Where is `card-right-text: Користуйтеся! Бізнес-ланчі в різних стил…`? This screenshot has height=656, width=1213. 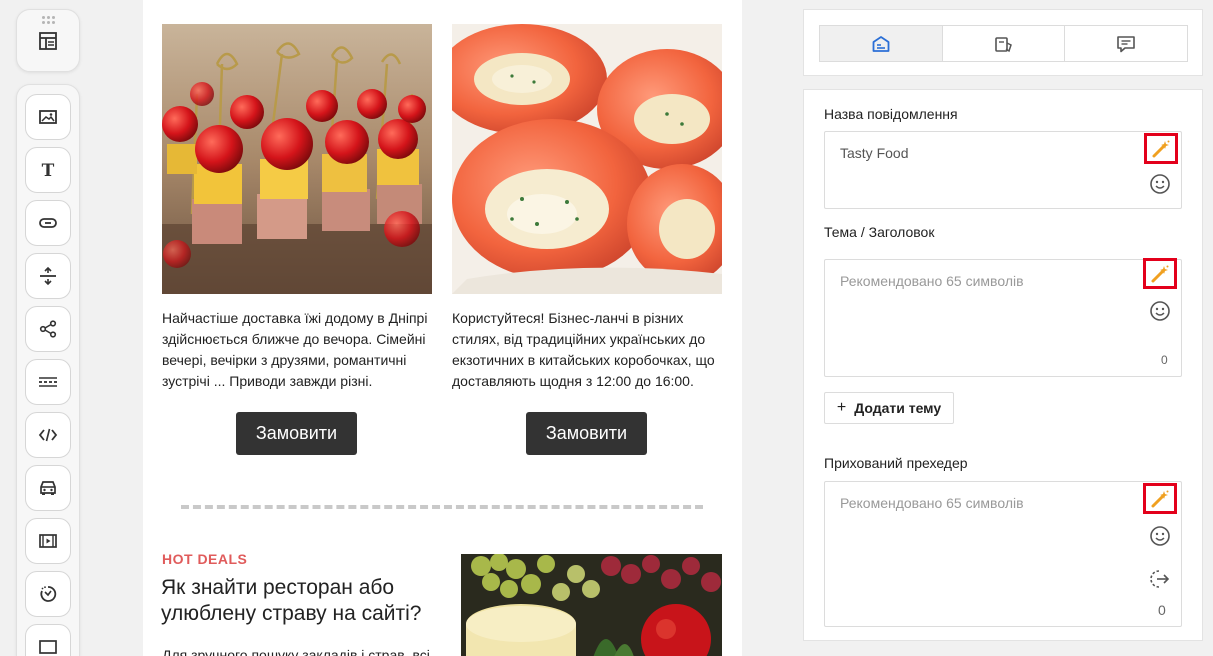
card-right-text: Користуйтеся! Бізнес-ланчі в різних стил… is located at coordinates (583, 349).